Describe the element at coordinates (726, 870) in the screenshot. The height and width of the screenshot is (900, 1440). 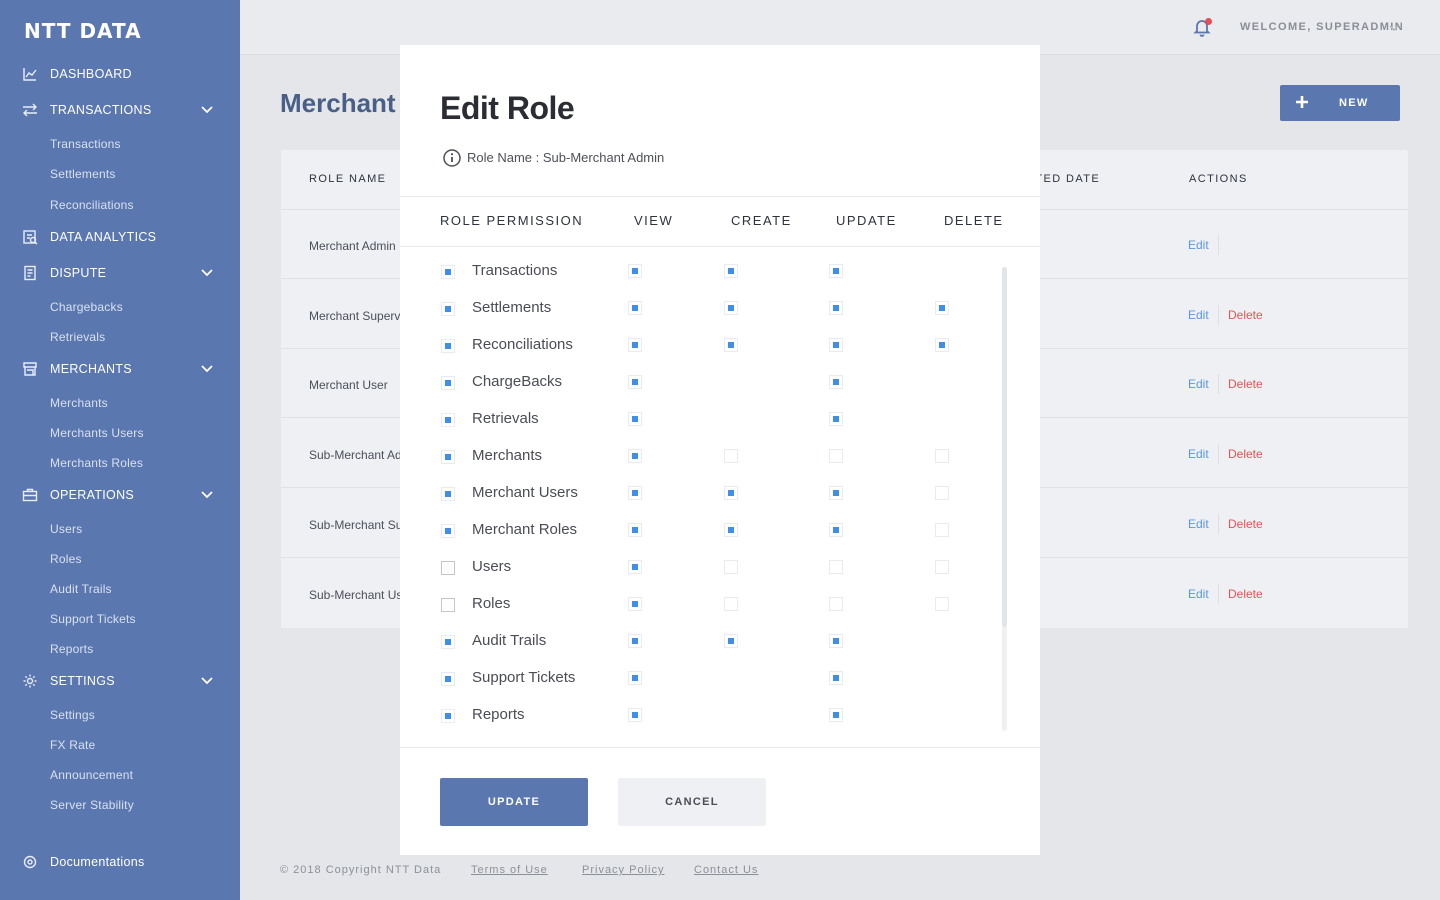
I see `contact-link: Contact Us` at that location.